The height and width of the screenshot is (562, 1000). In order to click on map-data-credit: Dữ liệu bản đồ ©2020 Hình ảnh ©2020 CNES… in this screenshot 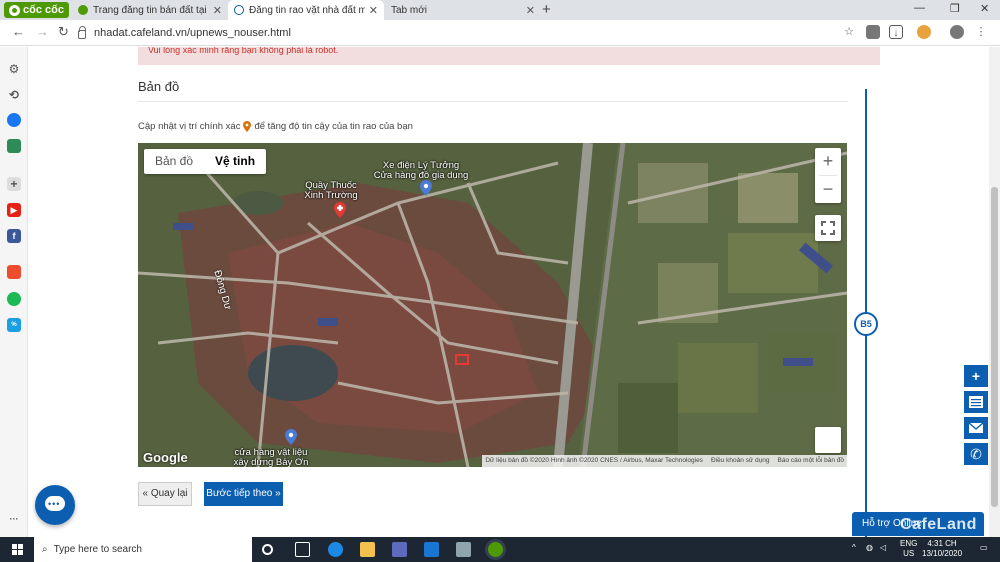, I will do `click(594, 460)`.